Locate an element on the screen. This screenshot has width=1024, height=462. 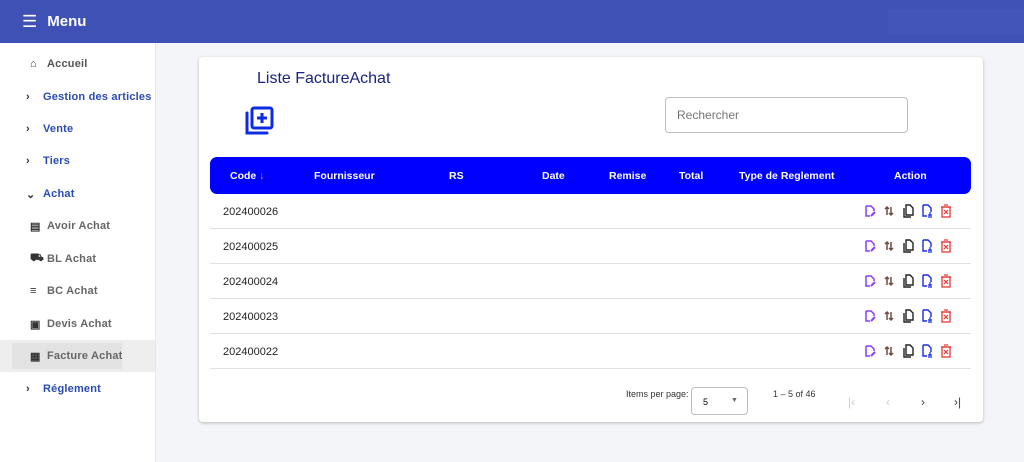
label: Code is located at coordinates (243, 176).